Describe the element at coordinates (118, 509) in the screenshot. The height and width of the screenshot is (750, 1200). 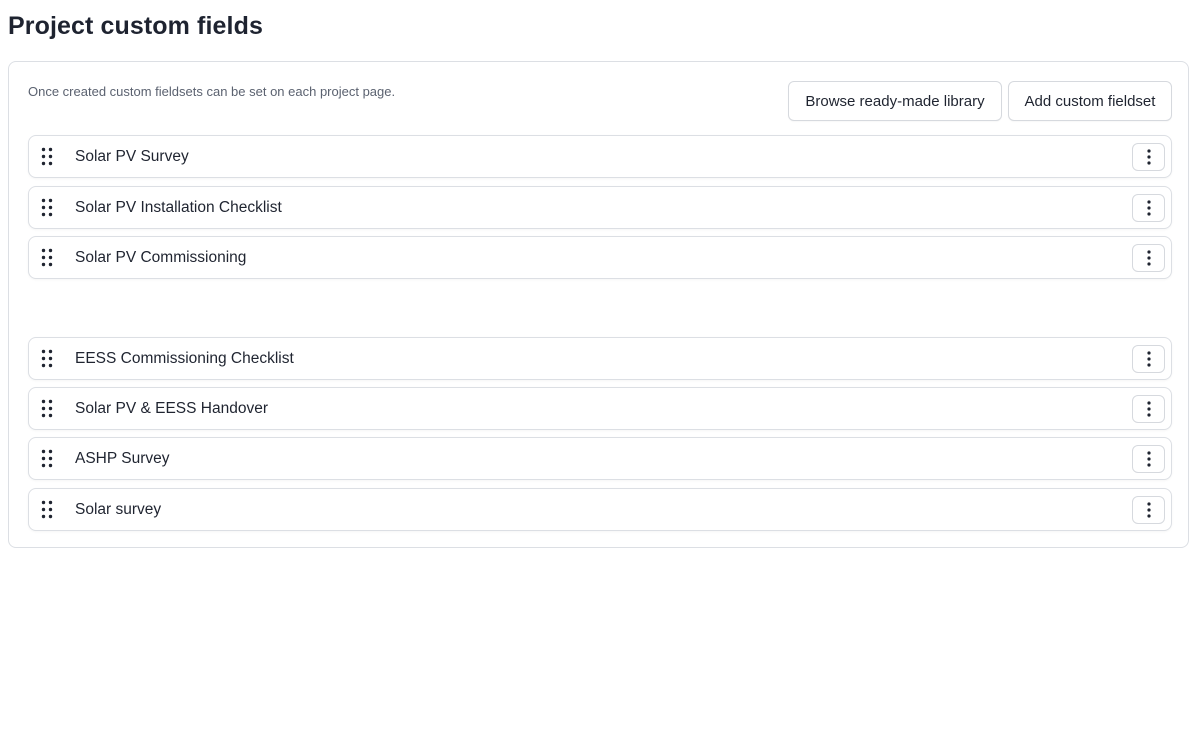
I see `fieldset-name: Solar survey` at that location.